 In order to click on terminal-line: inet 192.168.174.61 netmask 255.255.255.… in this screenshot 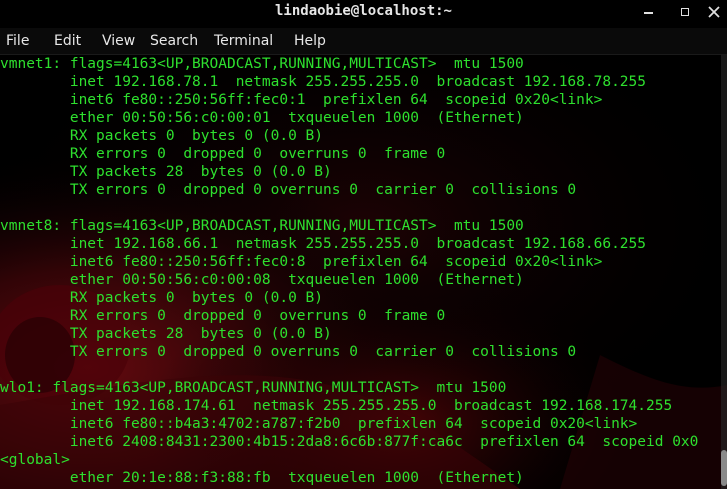, I will do `click(336, 406)`.